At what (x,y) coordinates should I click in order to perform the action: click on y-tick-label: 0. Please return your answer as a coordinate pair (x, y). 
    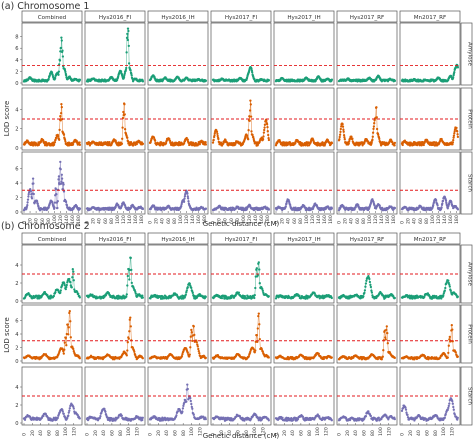
    Looking at the image, I should click on (16, 362).